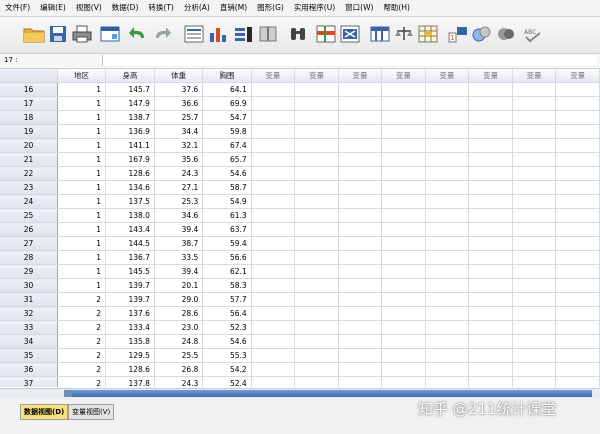  Describe the element at coordinates (130, 313) in the screenshot. I see `data-cell: 137.6` at that location.